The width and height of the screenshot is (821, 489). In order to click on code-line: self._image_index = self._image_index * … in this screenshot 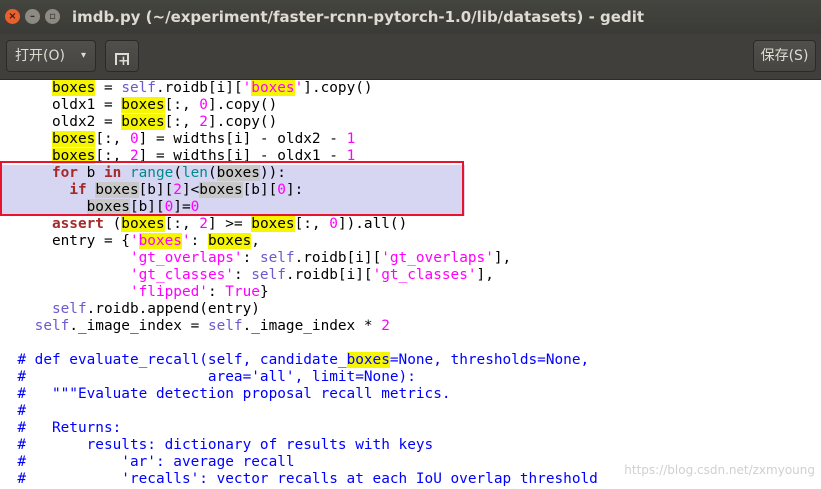, I will do `click(212, 326)`.